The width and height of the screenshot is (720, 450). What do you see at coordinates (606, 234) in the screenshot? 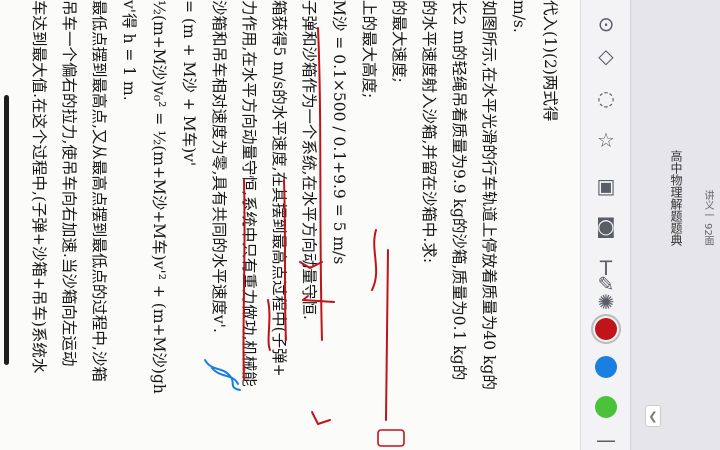
I see `text-icon` at bounding box center [606, 234].